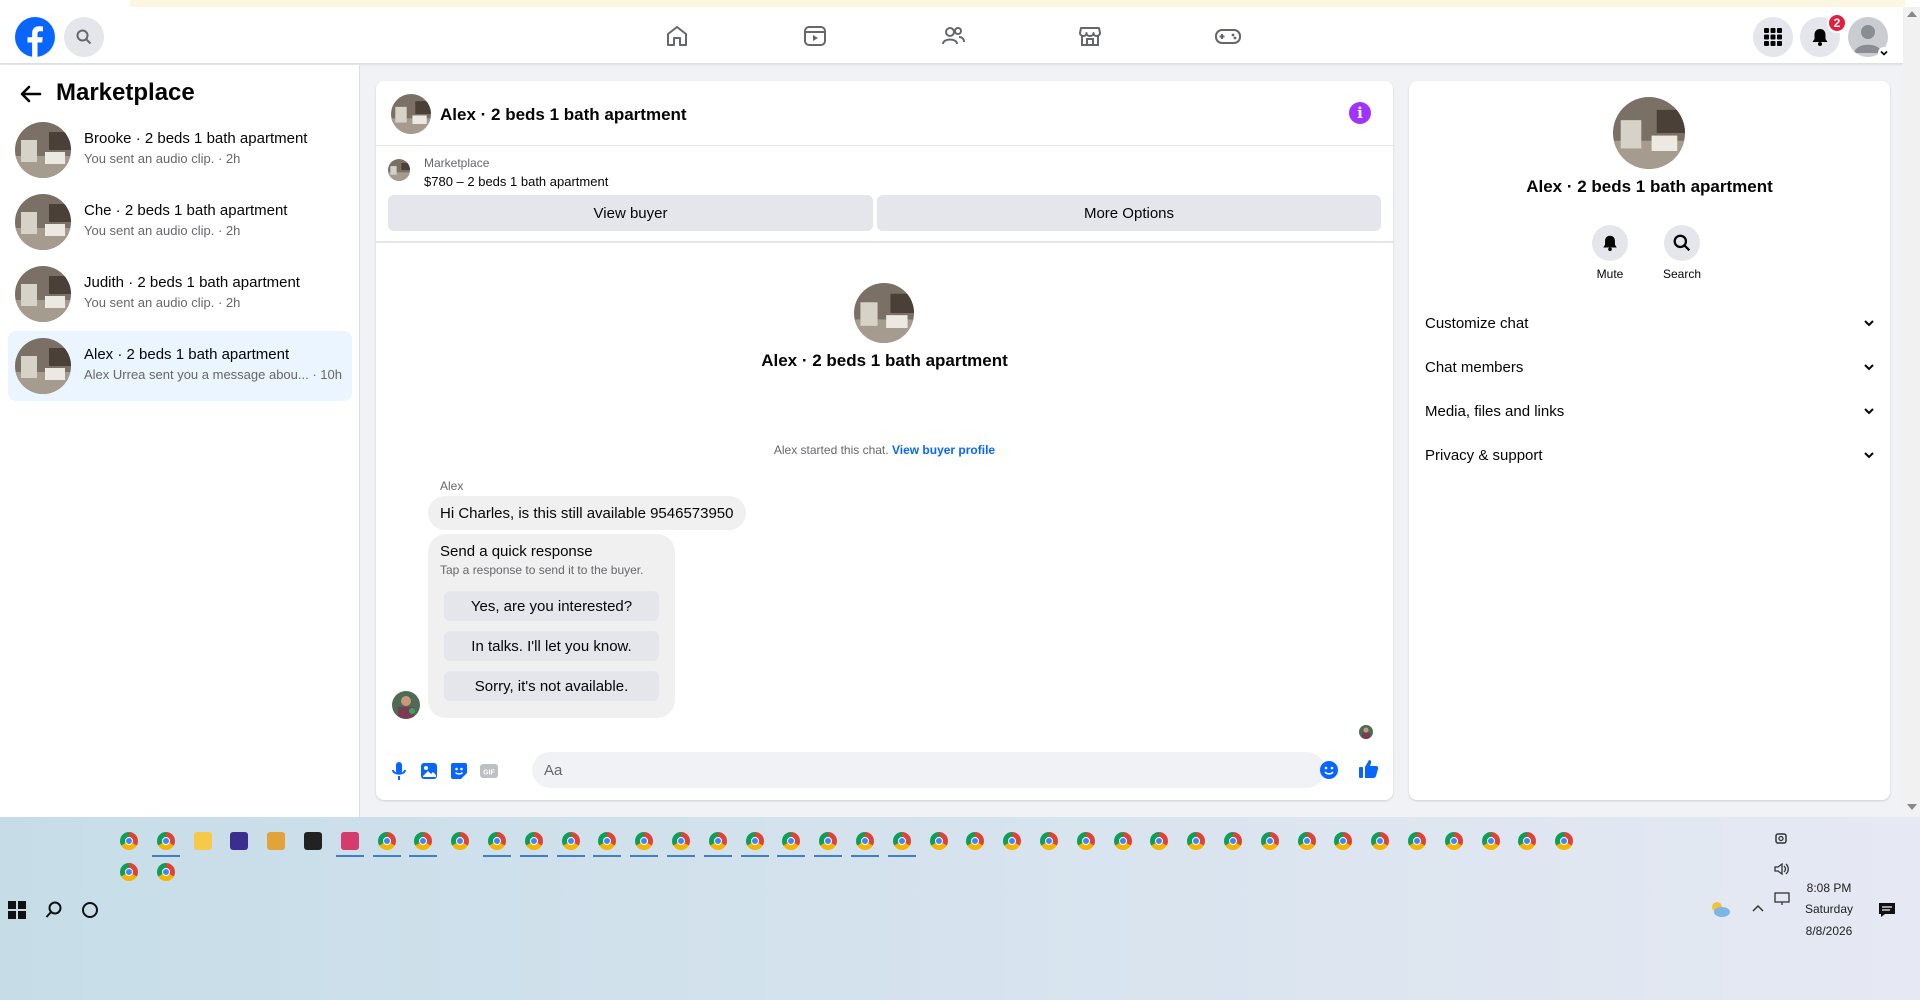  What do you see at coordinates (1829, 931) in the screenshot?
I see `clock-date: 8/8/2026` at bounding box center [1829, 931].